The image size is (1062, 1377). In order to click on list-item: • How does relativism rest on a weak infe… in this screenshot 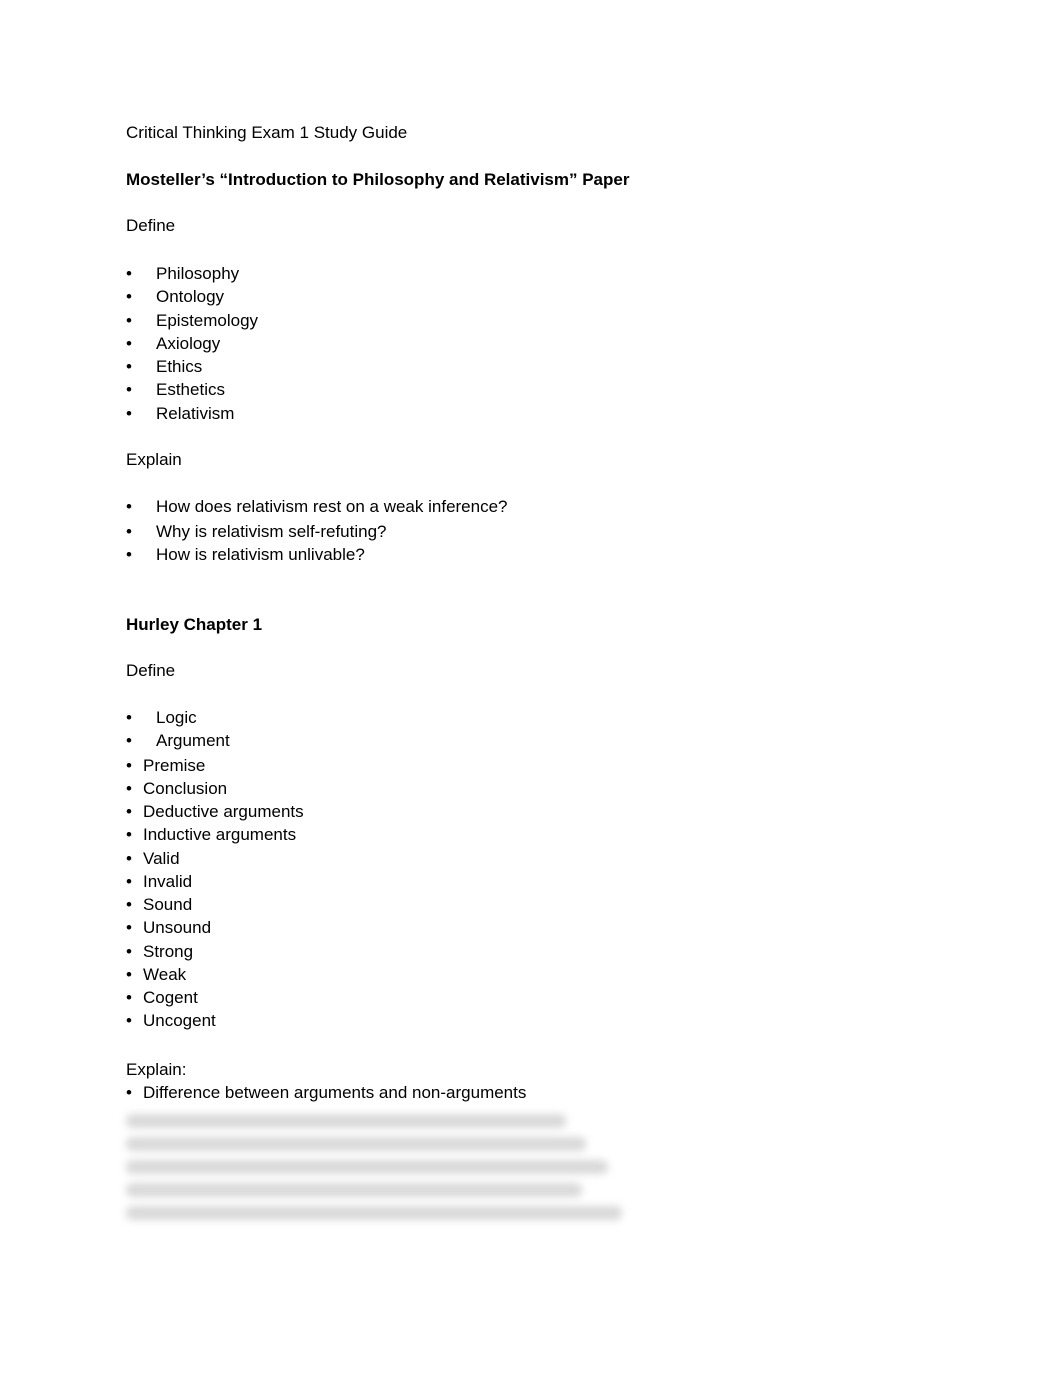, I will do `click(317, 506)`.